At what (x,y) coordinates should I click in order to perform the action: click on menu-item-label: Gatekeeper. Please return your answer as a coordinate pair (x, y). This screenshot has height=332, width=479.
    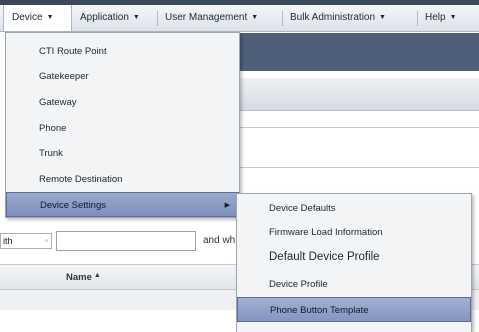
    Looking at the image, I should click on (64, 76).